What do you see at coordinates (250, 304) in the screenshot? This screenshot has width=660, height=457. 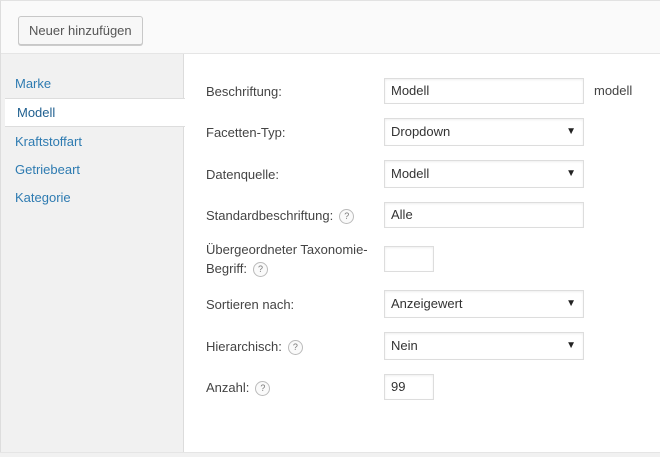 I see `label-sortieren-nach: Sortieren nach:` at bounding box center [250, 304].